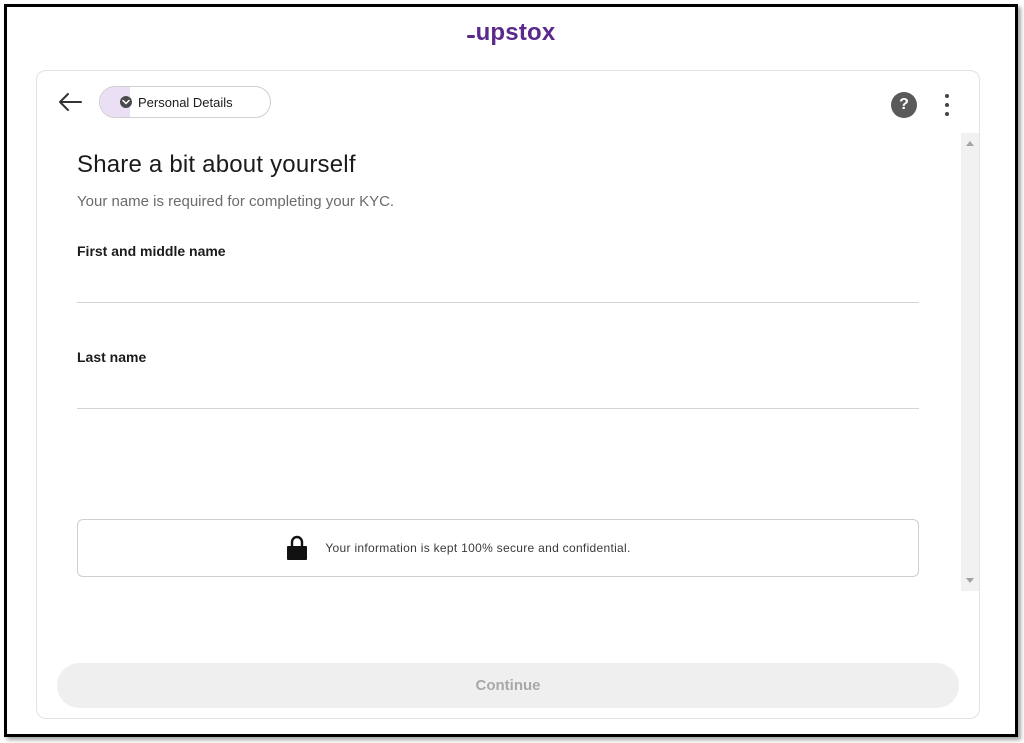  I want to click on last-name-label: Last name, so click(112, 357).